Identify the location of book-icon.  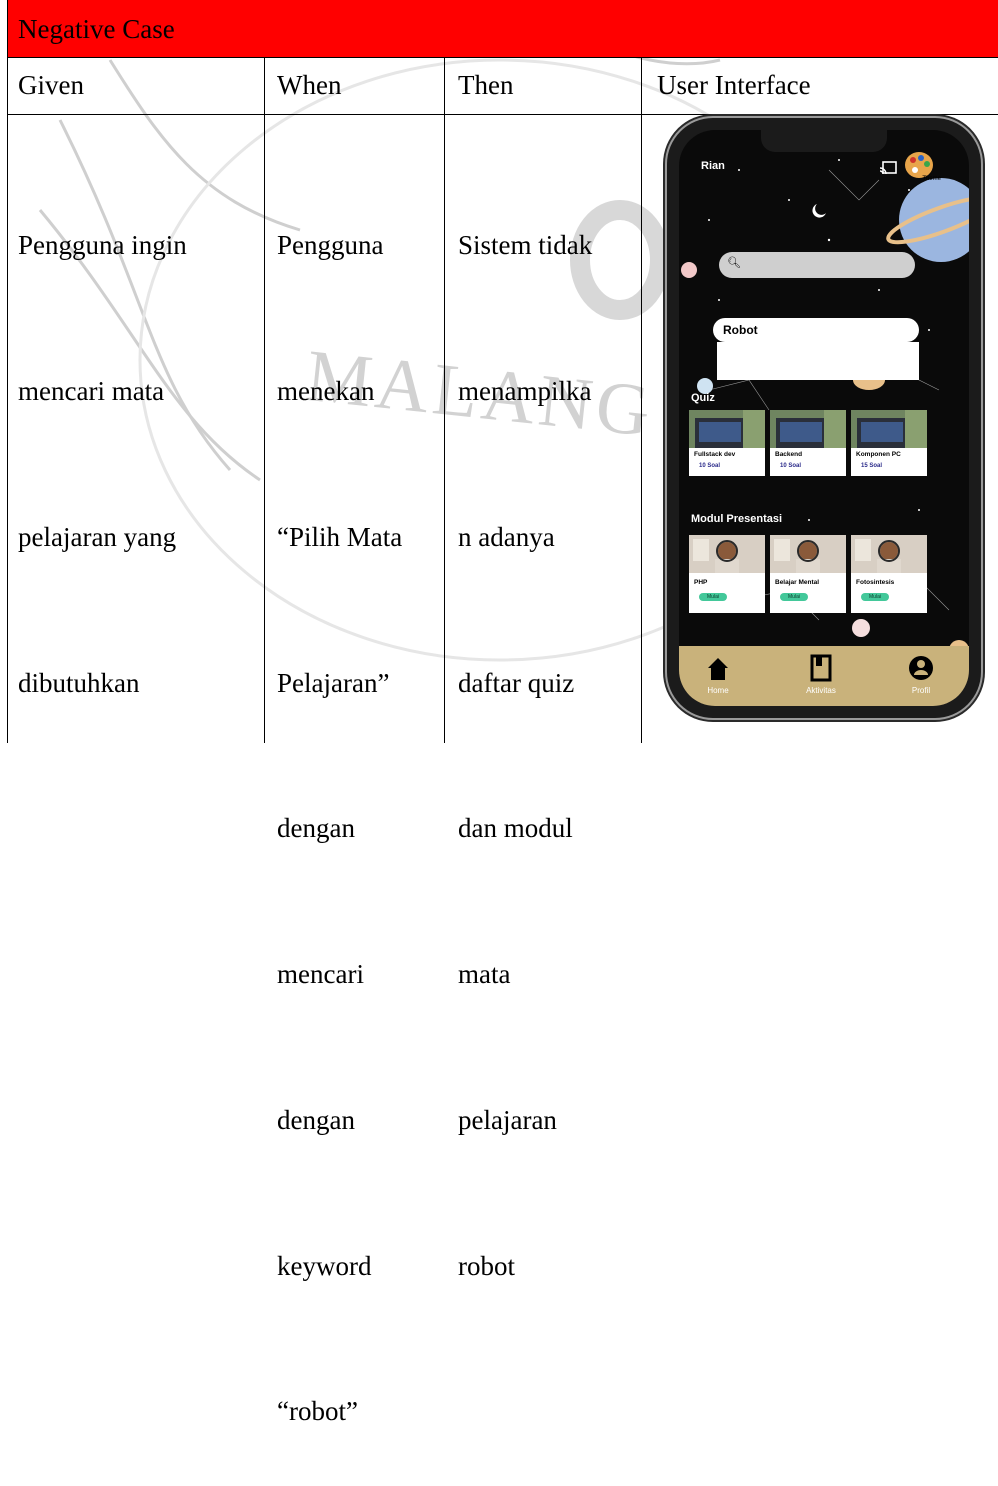
(821, 668).